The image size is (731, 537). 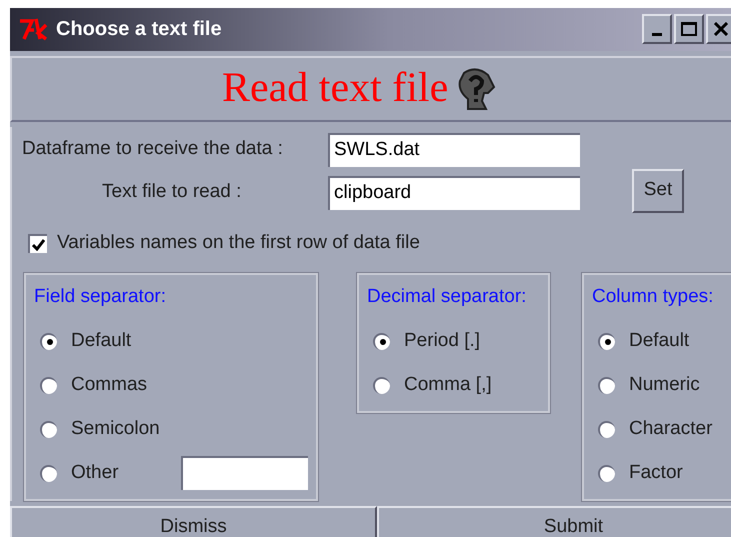 I want to click on window-title: Choose a text file, so click(x=139, y=29).